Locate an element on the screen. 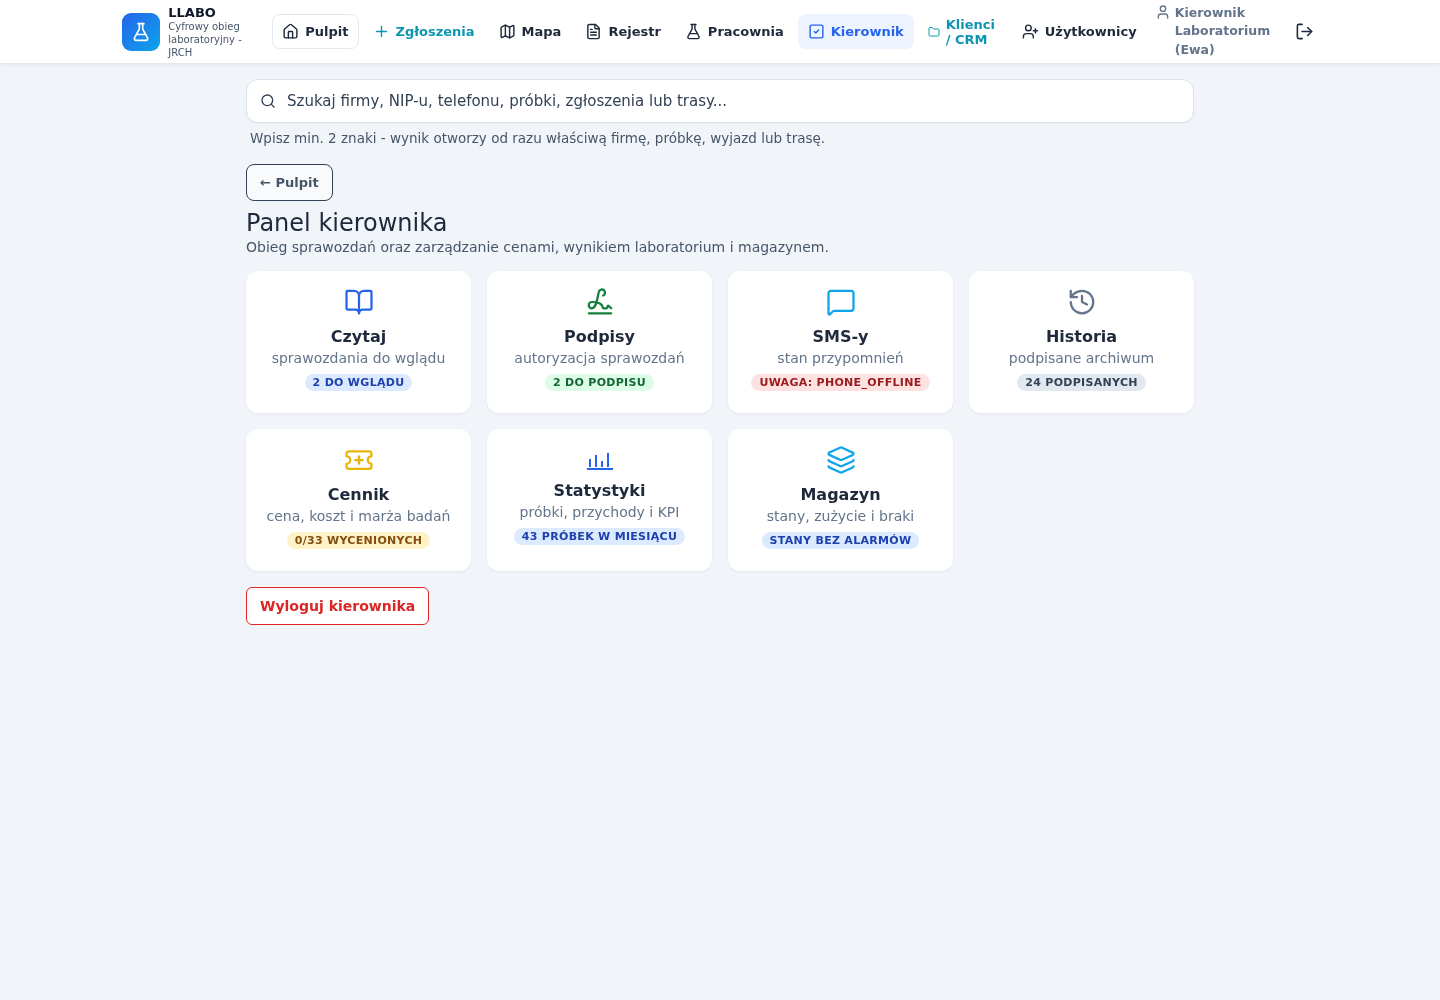 This screenshot has height=1000, width=1440. nav-tab: Użytkownicy is located at coordinates (1079, 31).